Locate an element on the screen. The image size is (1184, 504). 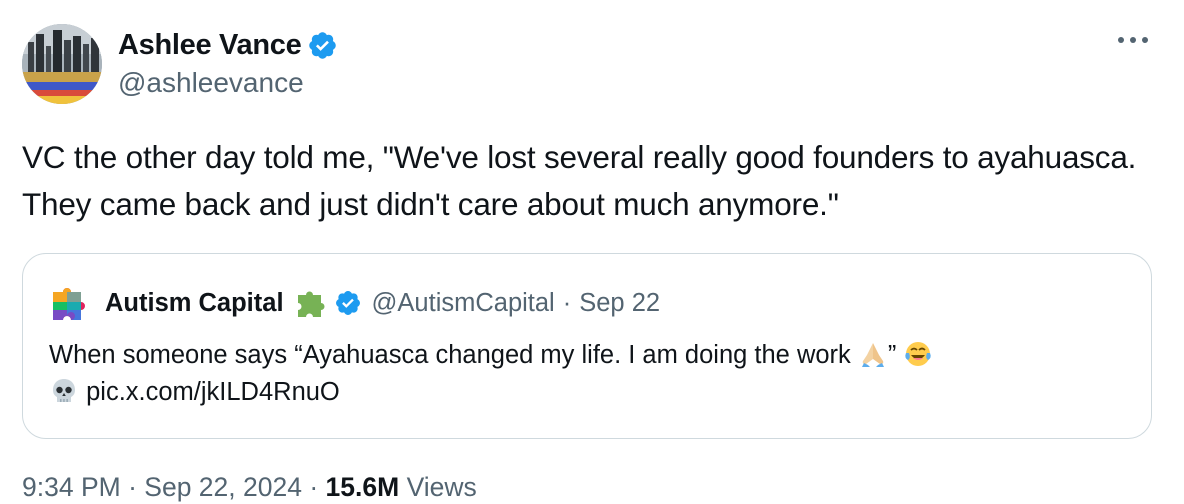
quoted-verified-badge-icon is located at coordinates (348, 303).